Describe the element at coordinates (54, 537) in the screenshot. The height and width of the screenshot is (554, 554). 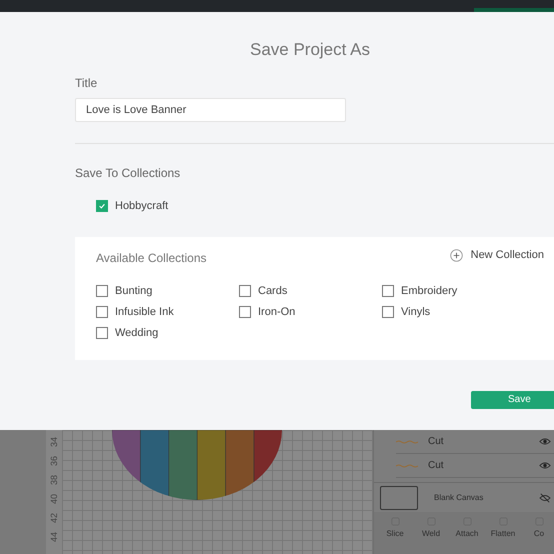
I see `ruler-number: 44` at that location.